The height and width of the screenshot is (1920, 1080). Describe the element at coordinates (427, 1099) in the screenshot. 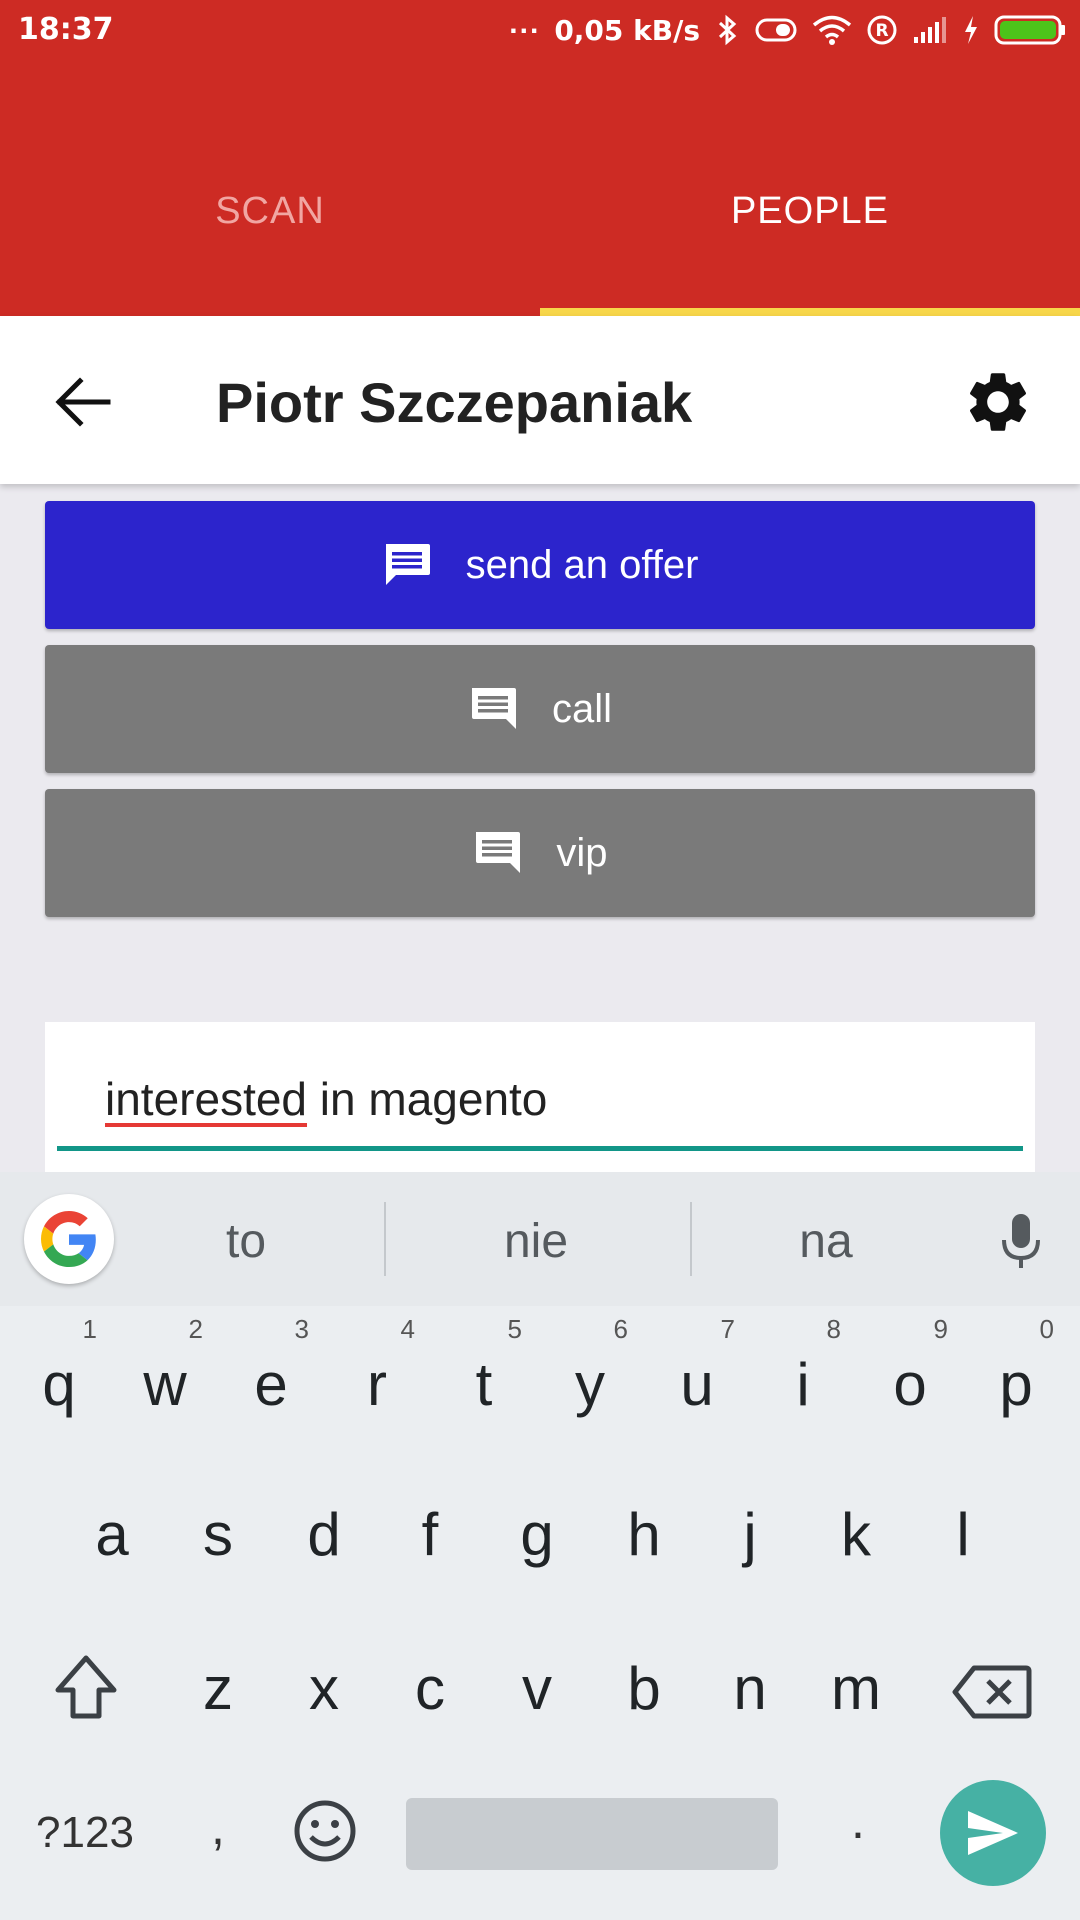

I see `note-rest: in magento` at that location.